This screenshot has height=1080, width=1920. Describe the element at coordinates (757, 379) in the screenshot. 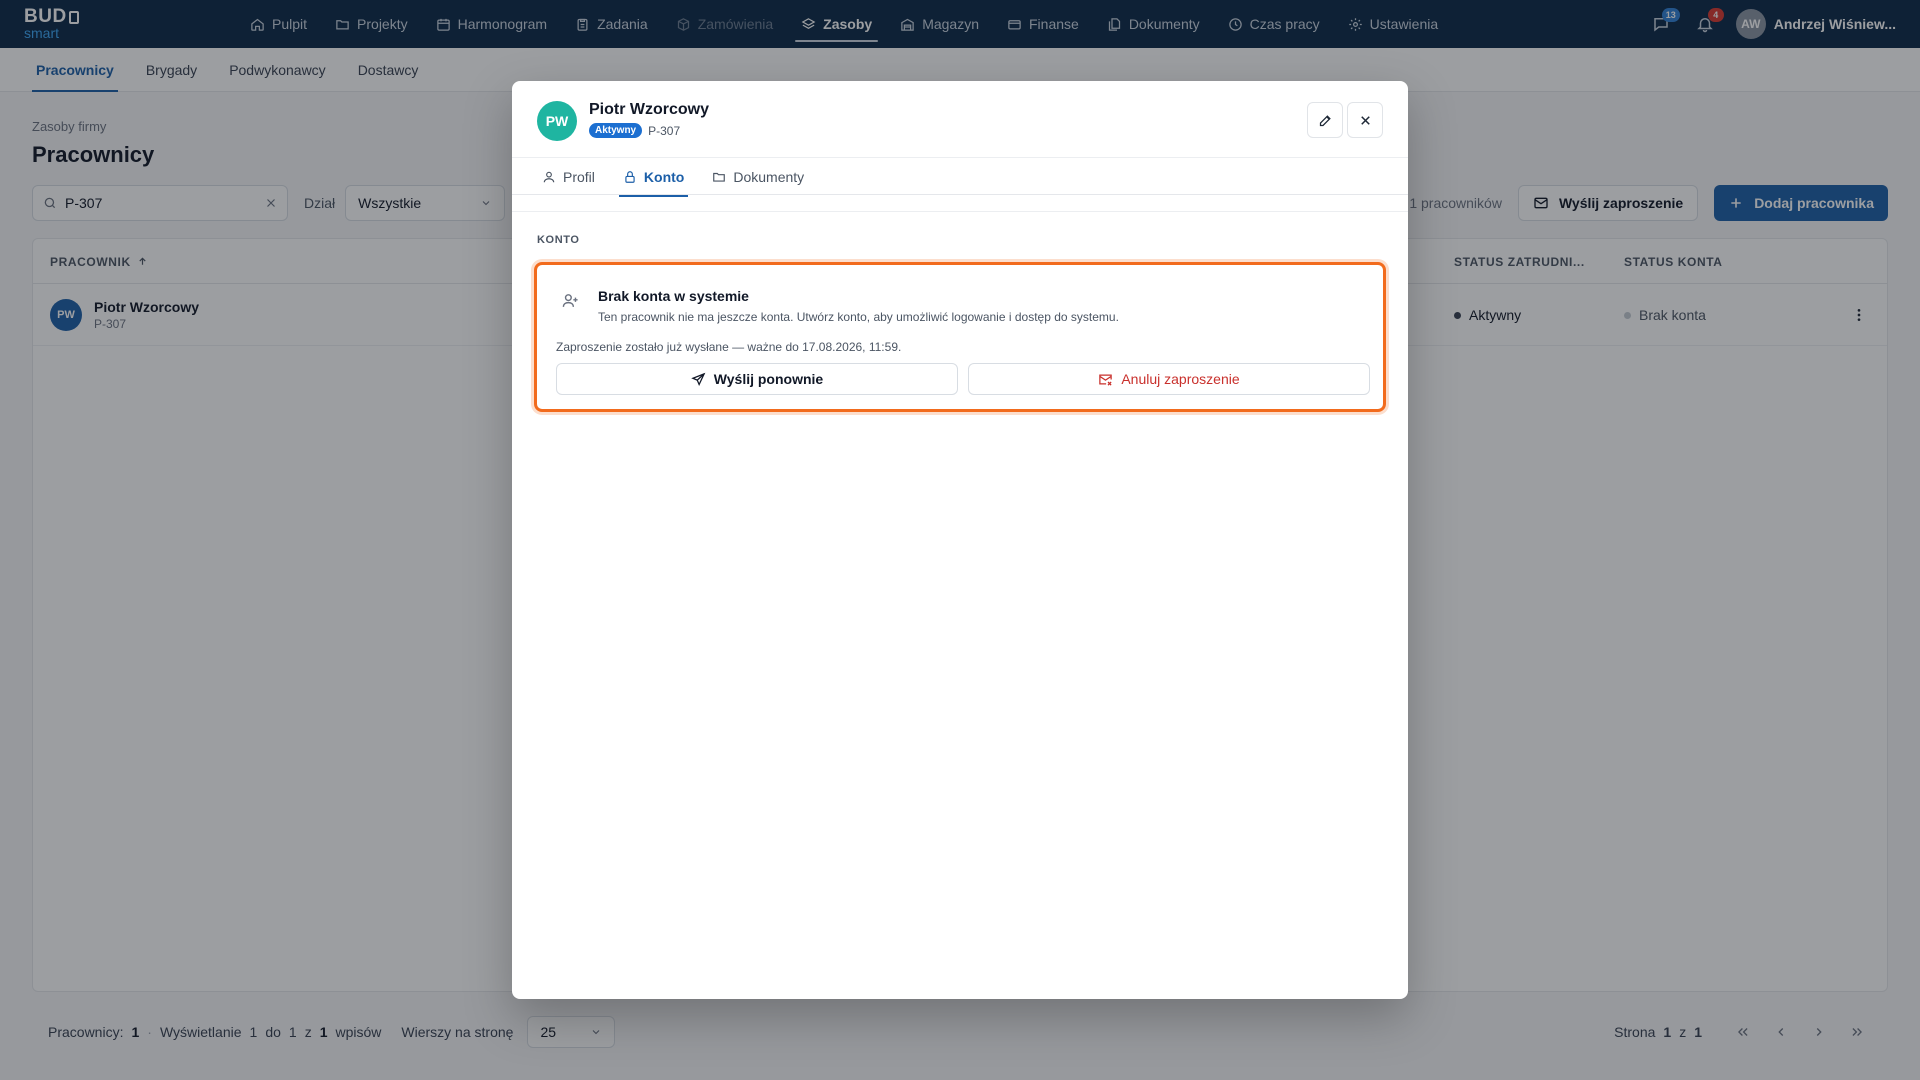

I see `resend-invite-button: Wyślij ponownie` at that location.